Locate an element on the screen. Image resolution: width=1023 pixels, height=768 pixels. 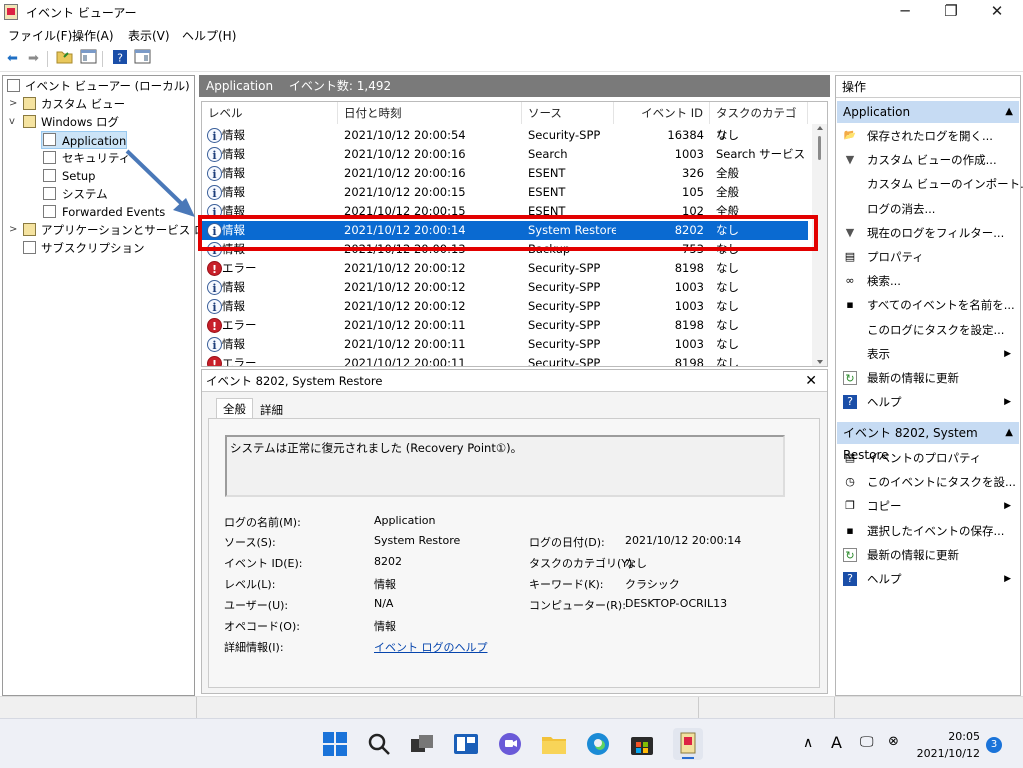
clock-date: 2021/10/12 is located at coordinates (946, 753).